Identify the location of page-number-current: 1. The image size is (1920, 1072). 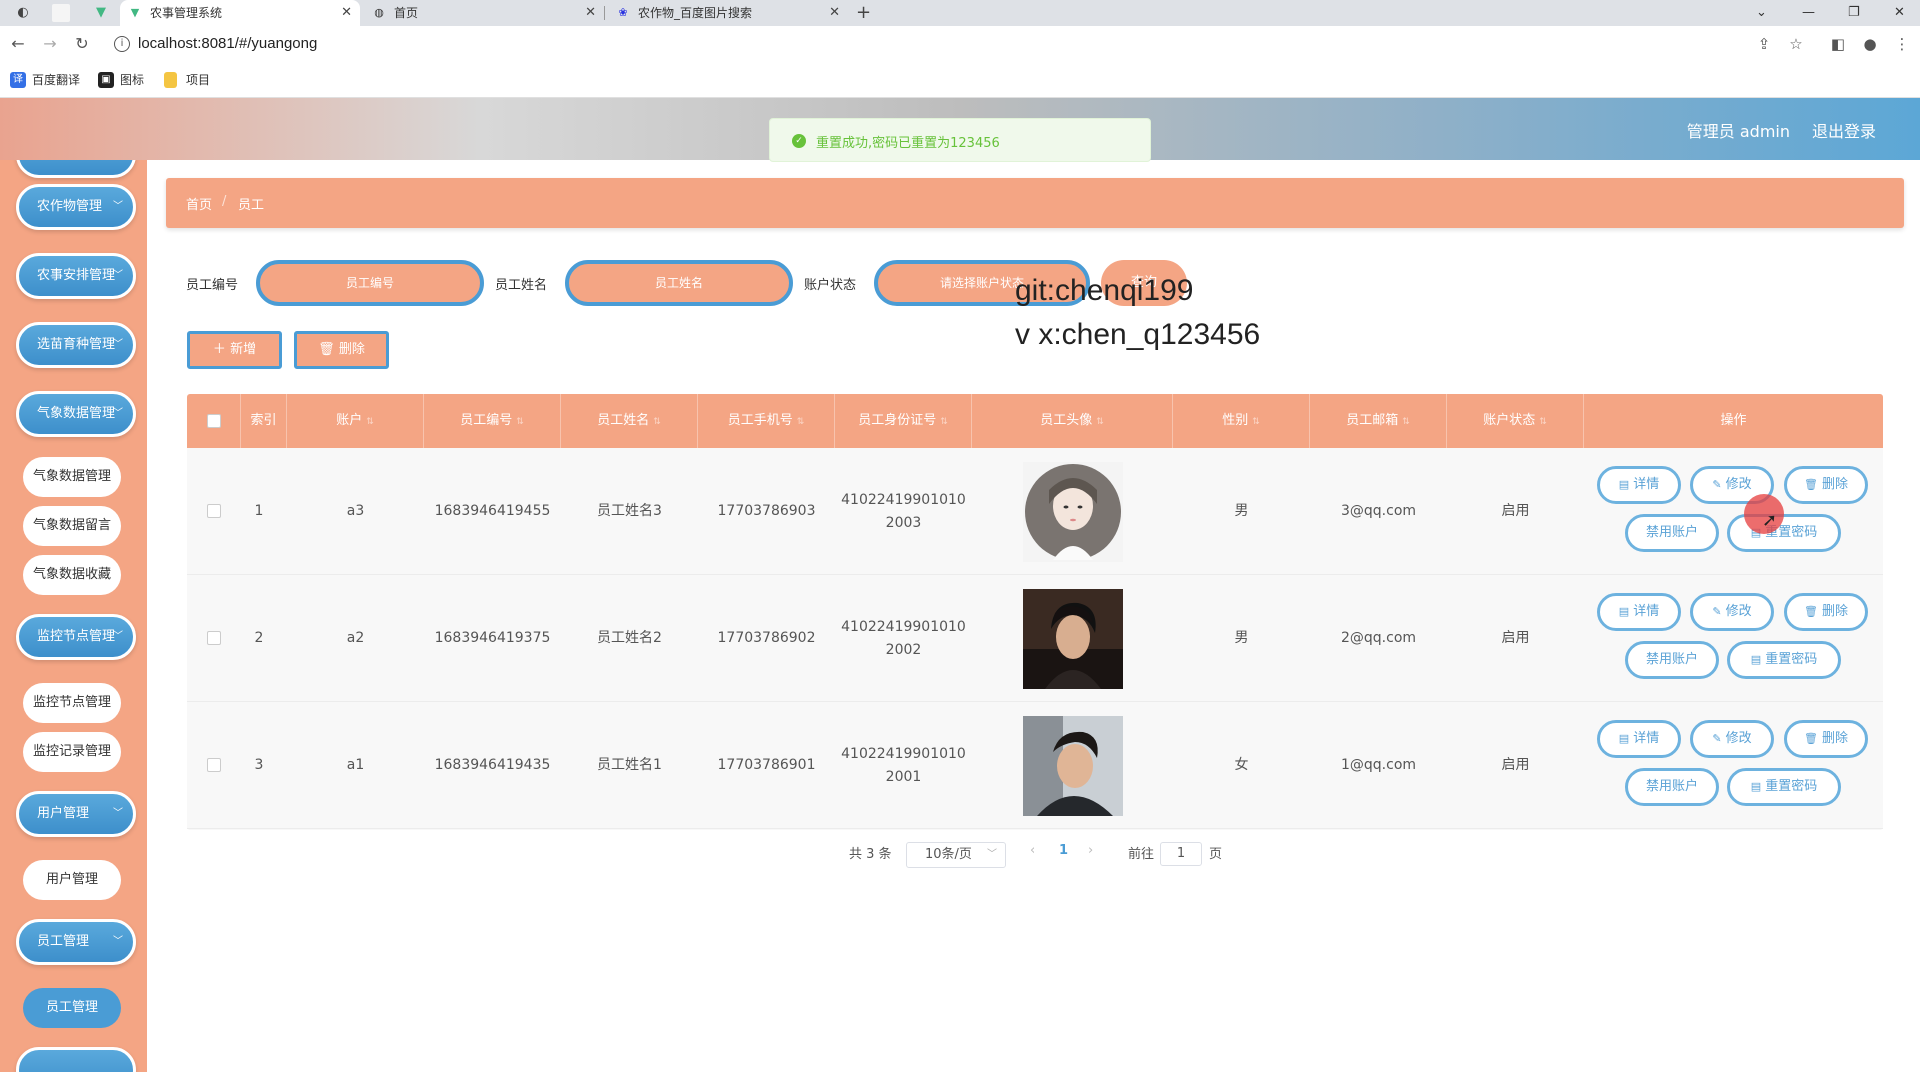
(1063, 850).